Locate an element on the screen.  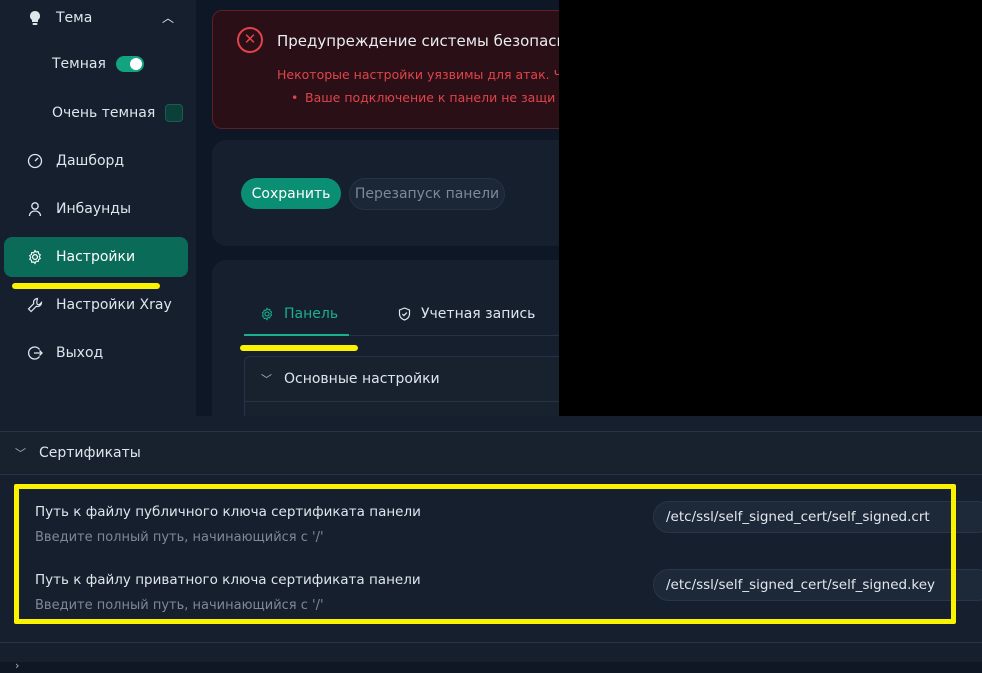
theme-dark-label: Темная is located at coordinates (79, 64).